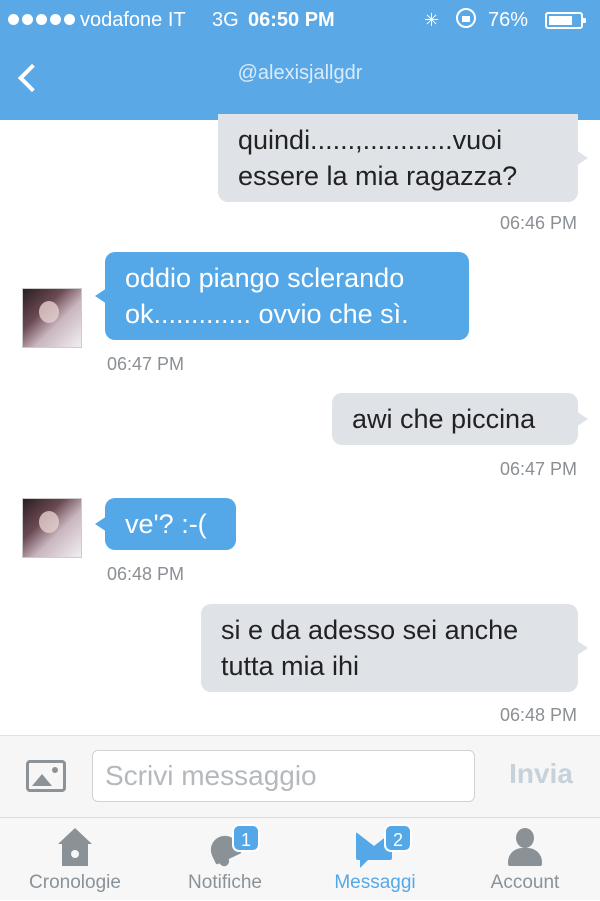 This screenshot has width=600, height=901. Describe the element at coordinates (398, 838) in the screenshot. I see `messages-badge: 2` at that location.